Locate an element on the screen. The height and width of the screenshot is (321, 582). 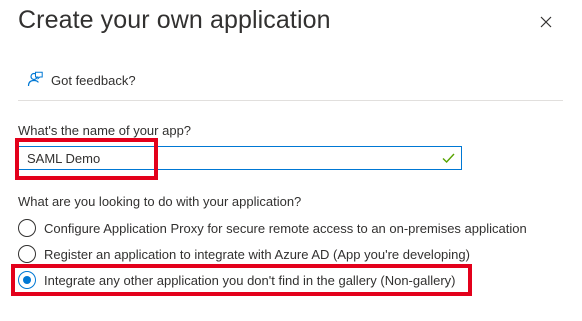
checkmark-icon is located at coordinates (448, 158).